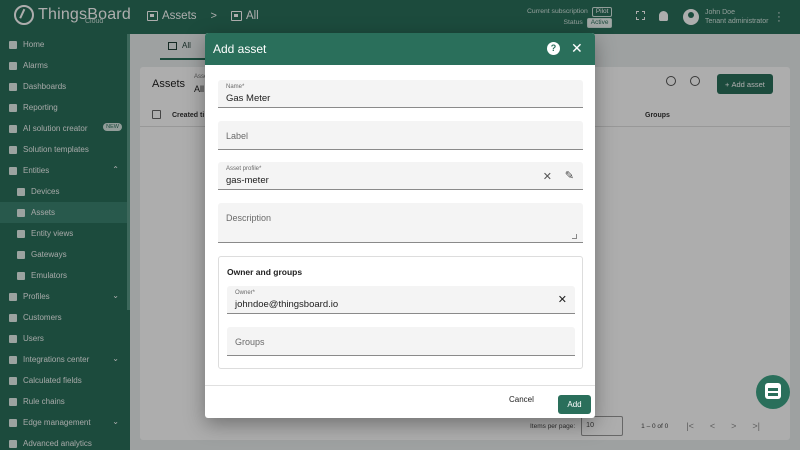  Describe the element at coordinates (250, 342) in the screenshot. I see `groups-placeholder: Groups` at that location.